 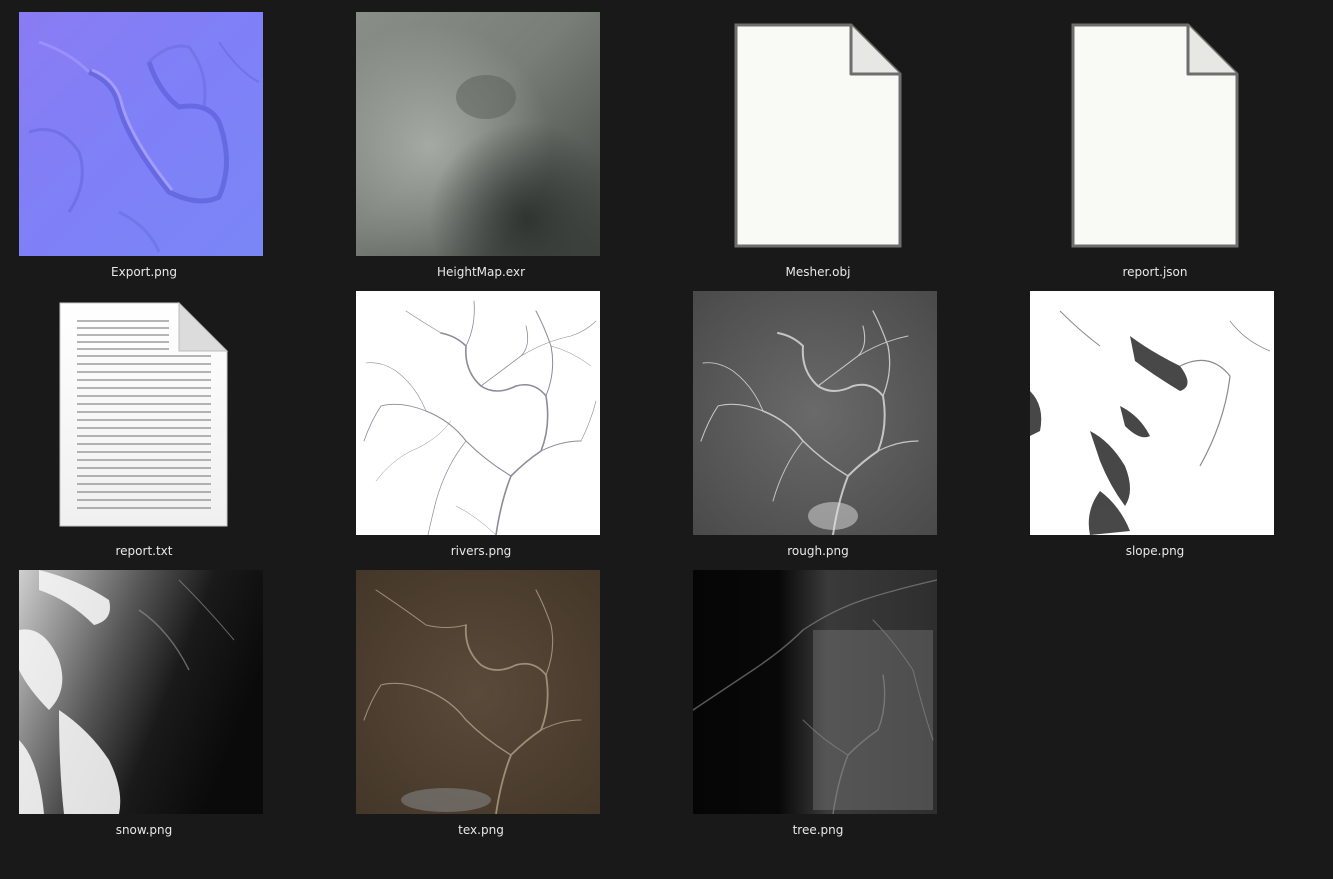 I want to click on lined-text-document-icon, so click(x=141, y=413).